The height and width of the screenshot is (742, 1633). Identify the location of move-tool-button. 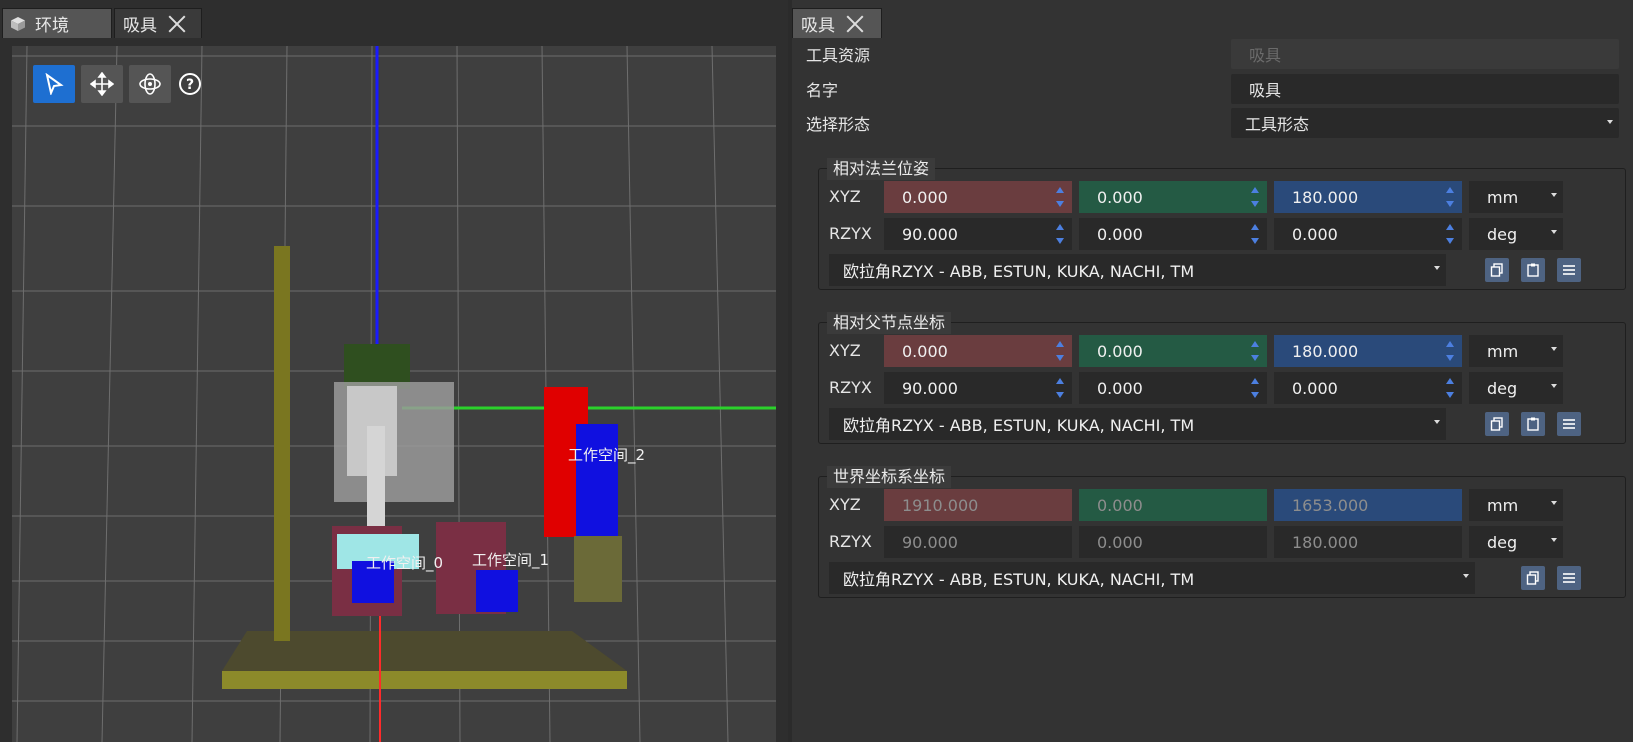
(102, 84).